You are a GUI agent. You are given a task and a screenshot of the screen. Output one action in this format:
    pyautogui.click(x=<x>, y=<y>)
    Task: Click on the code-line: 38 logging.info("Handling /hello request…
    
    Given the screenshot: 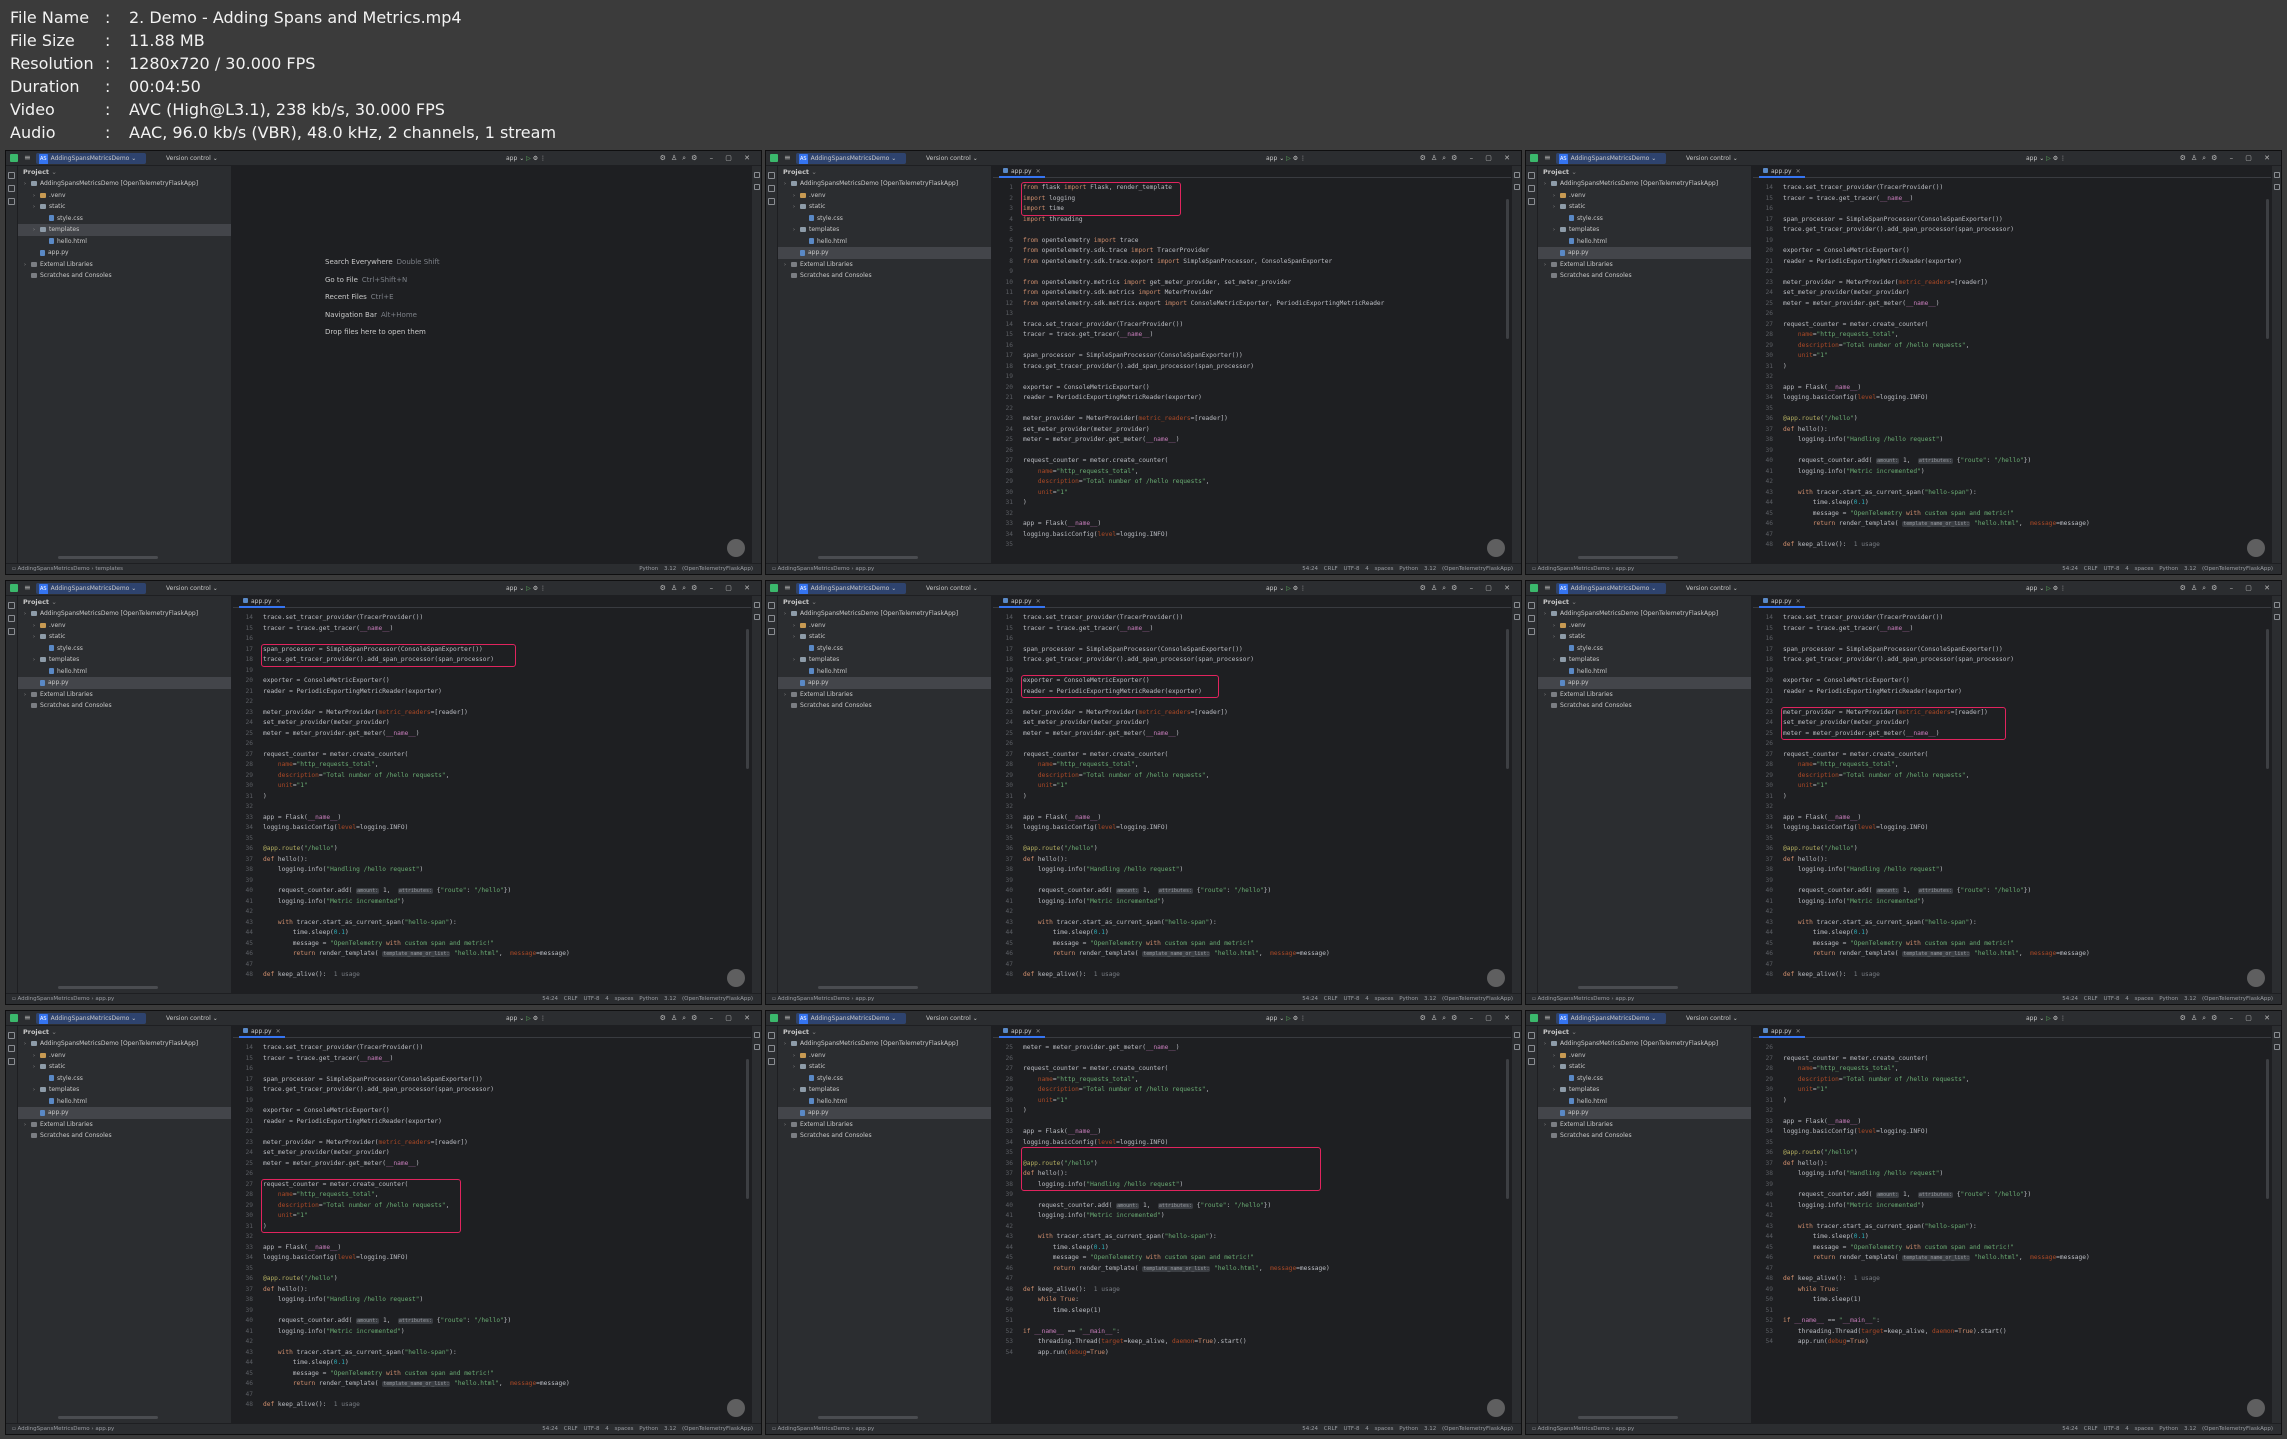 What is the action you would take?
    pyautogui.click(x=1254, y=1185)
    